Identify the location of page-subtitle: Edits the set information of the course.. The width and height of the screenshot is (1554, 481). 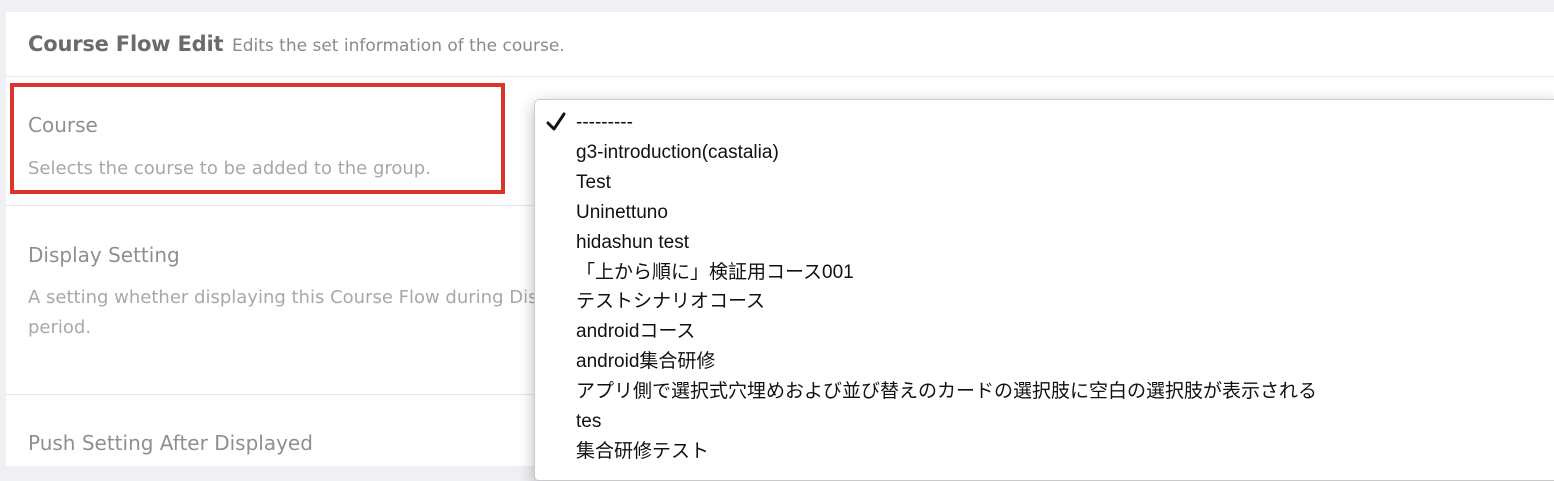
(398, 46).